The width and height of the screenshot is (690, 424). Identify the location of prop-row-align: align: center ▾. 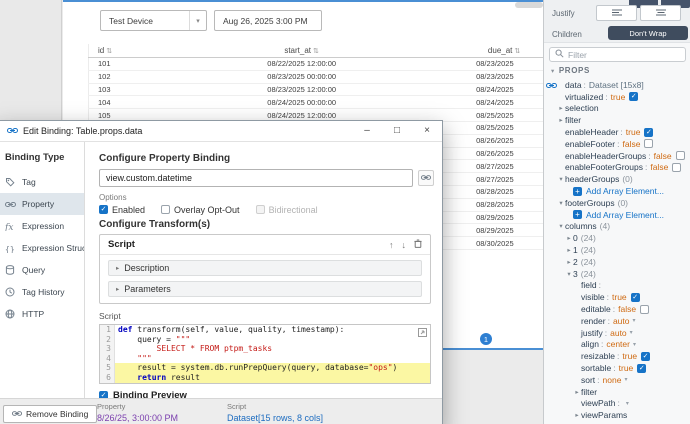
(617, 345).